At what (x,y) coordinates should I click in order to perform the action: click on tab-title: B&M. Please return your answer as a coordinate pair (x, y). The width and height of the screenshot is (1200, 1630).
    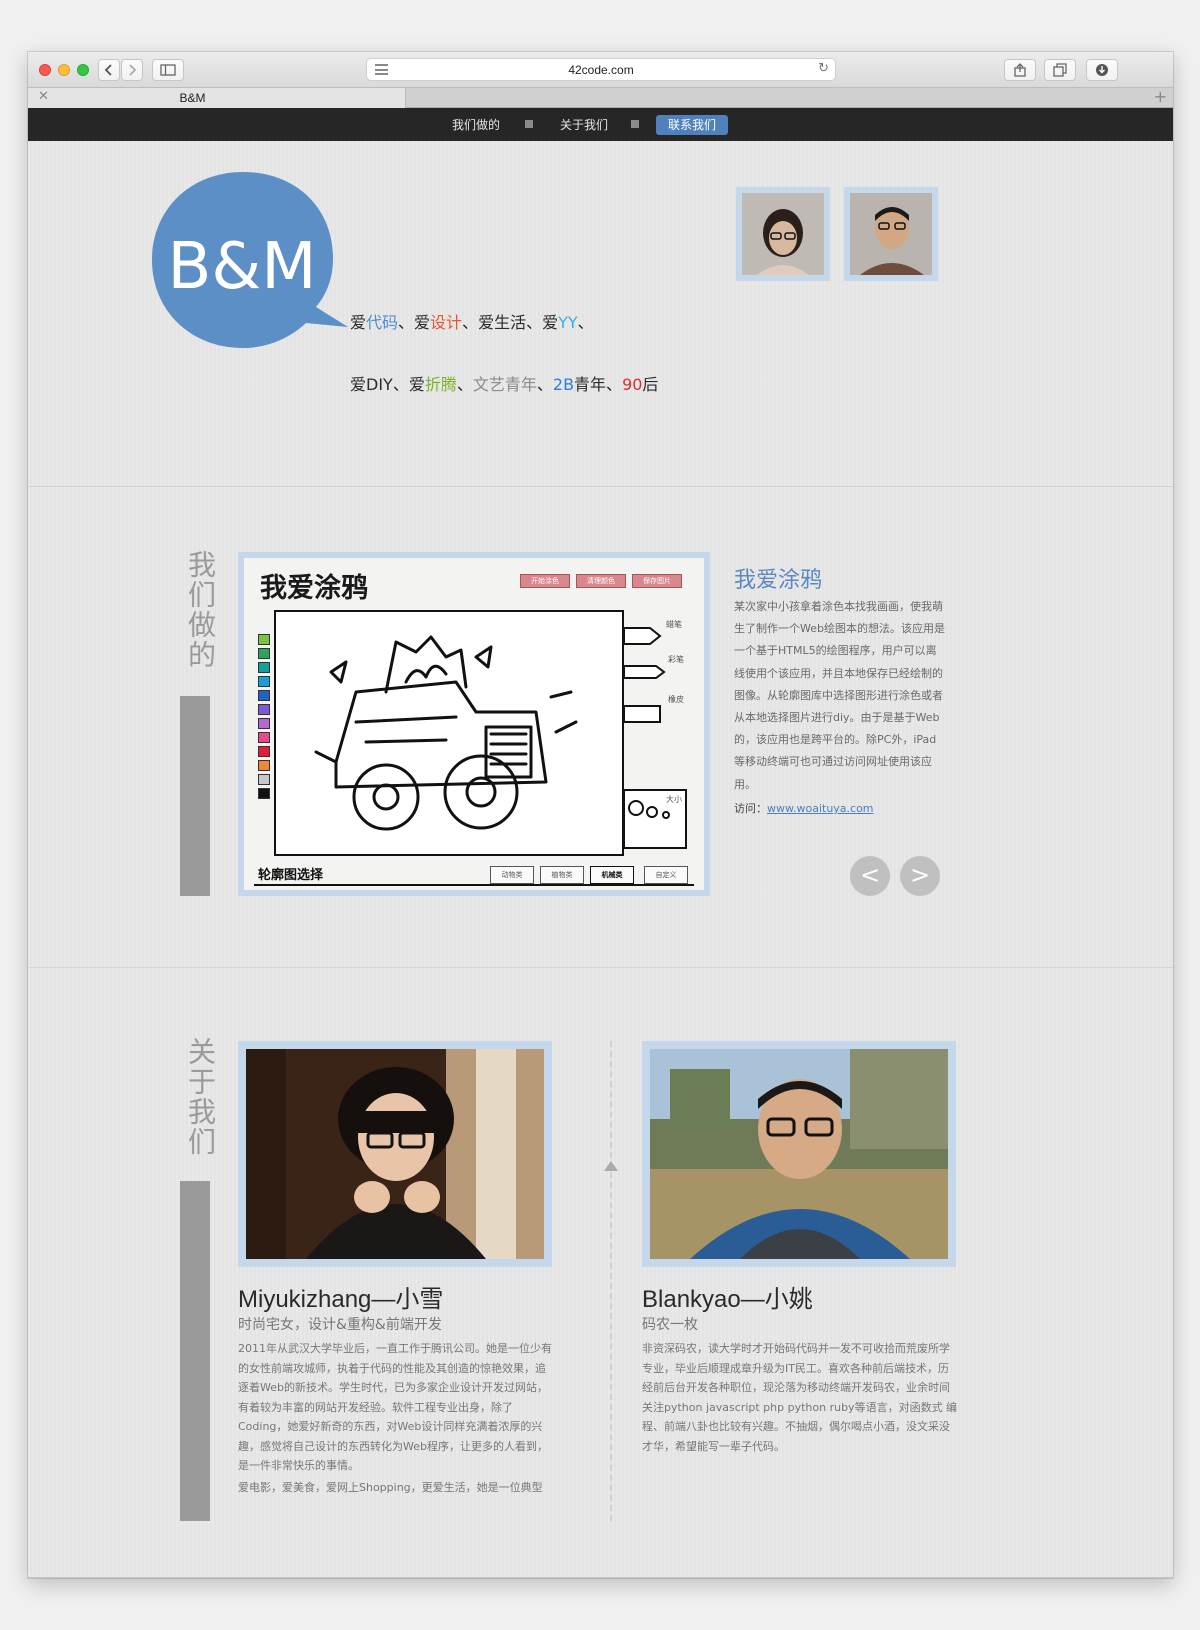
    Looking at the image, I should click on (192, 98).